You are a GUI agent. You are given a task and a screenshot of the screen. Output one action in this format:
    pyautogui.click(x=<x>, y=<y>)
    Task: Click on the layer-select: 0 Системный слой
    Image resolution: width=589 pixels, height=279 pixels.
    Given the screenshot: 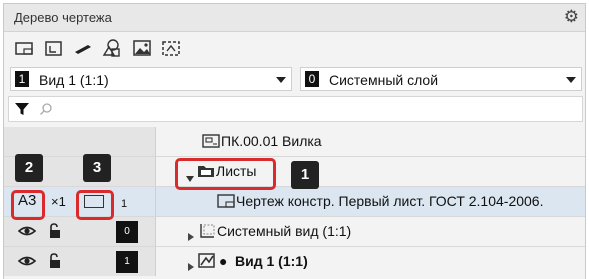 What is the action you would take?
    pyautogui.click(x=441, y=79)
    